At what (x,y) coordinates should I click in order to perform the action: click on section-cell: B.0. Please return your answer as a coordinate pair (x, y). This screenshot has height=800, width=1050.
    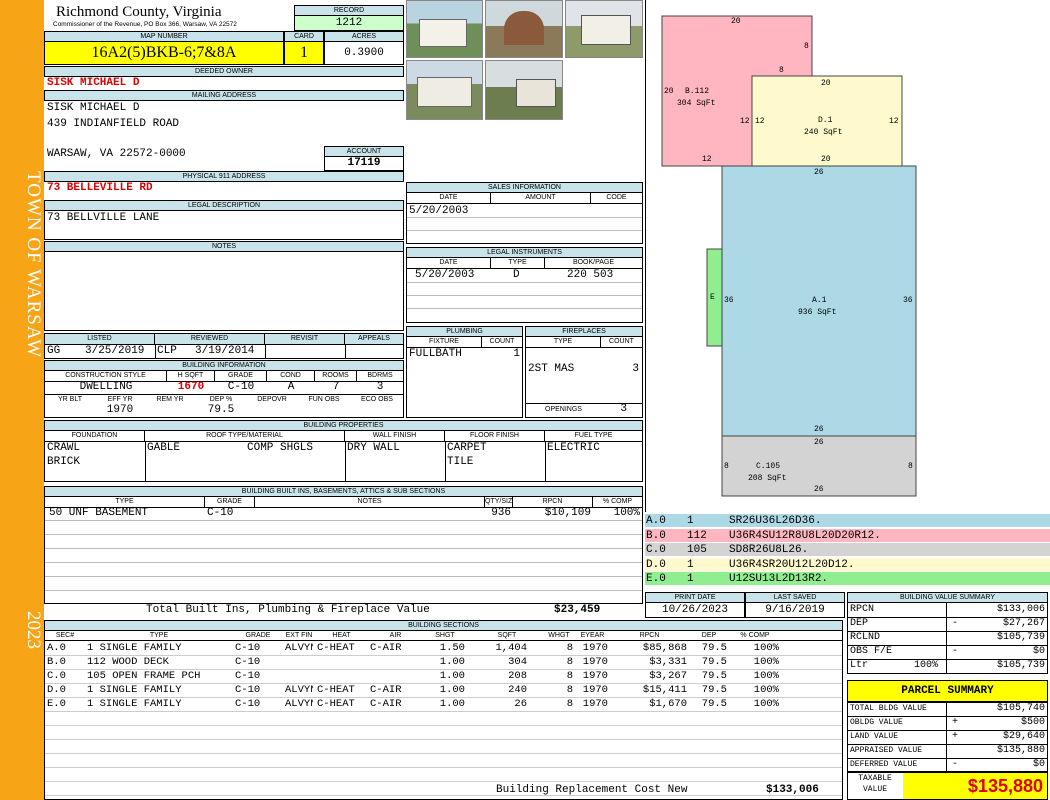
    Looking at the image, I should click on (56, 662).